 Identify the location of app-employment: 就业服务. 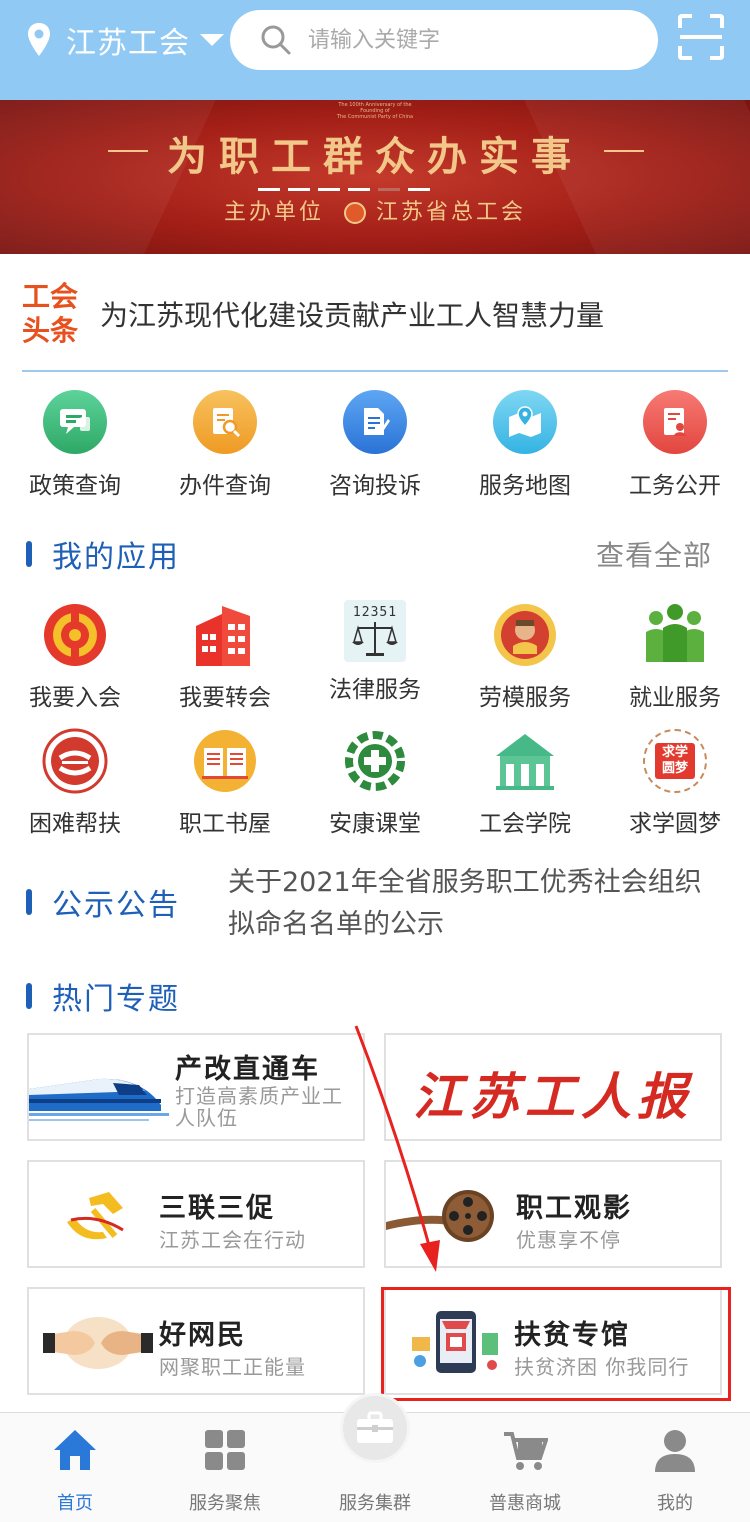
(675, 656).